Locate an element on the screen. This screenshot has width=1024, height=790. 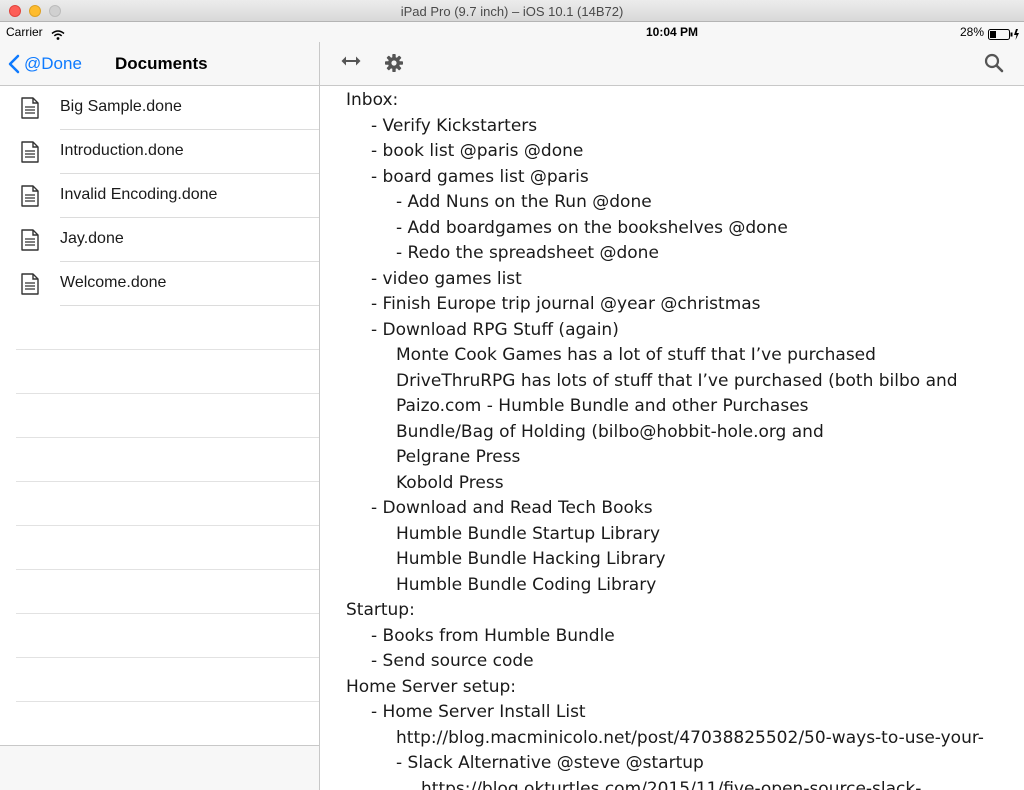
editor-line: Humble Bundle Hacking Library is located at coordinates (531, 559).